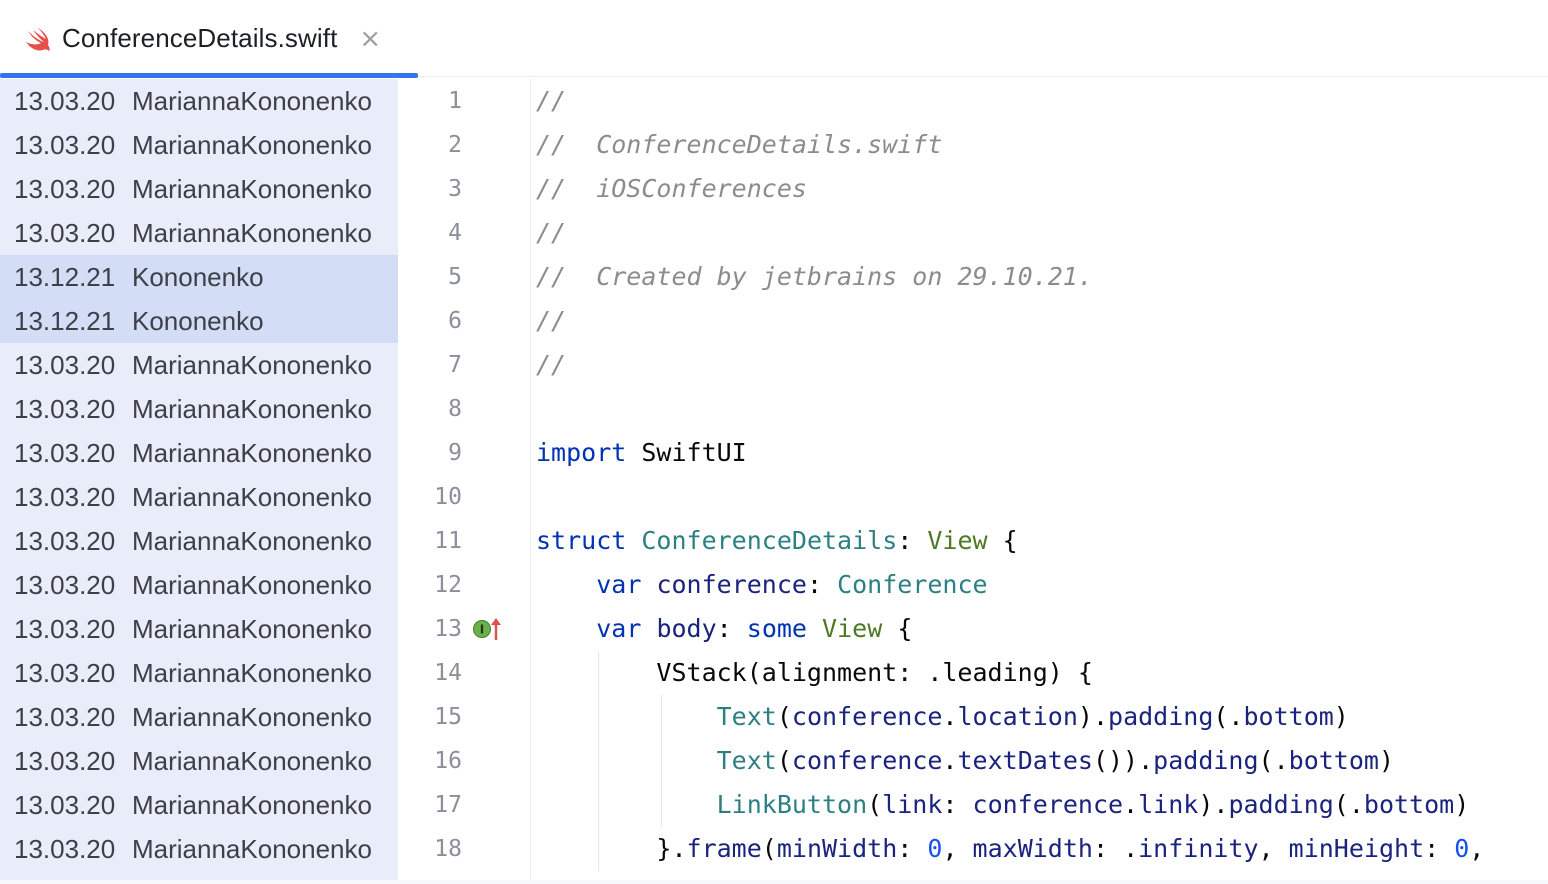 Image resolution: width=1548 pixels, height=884 pixels. I want to click on annotation-author: Kononenko, so click(198, 320).